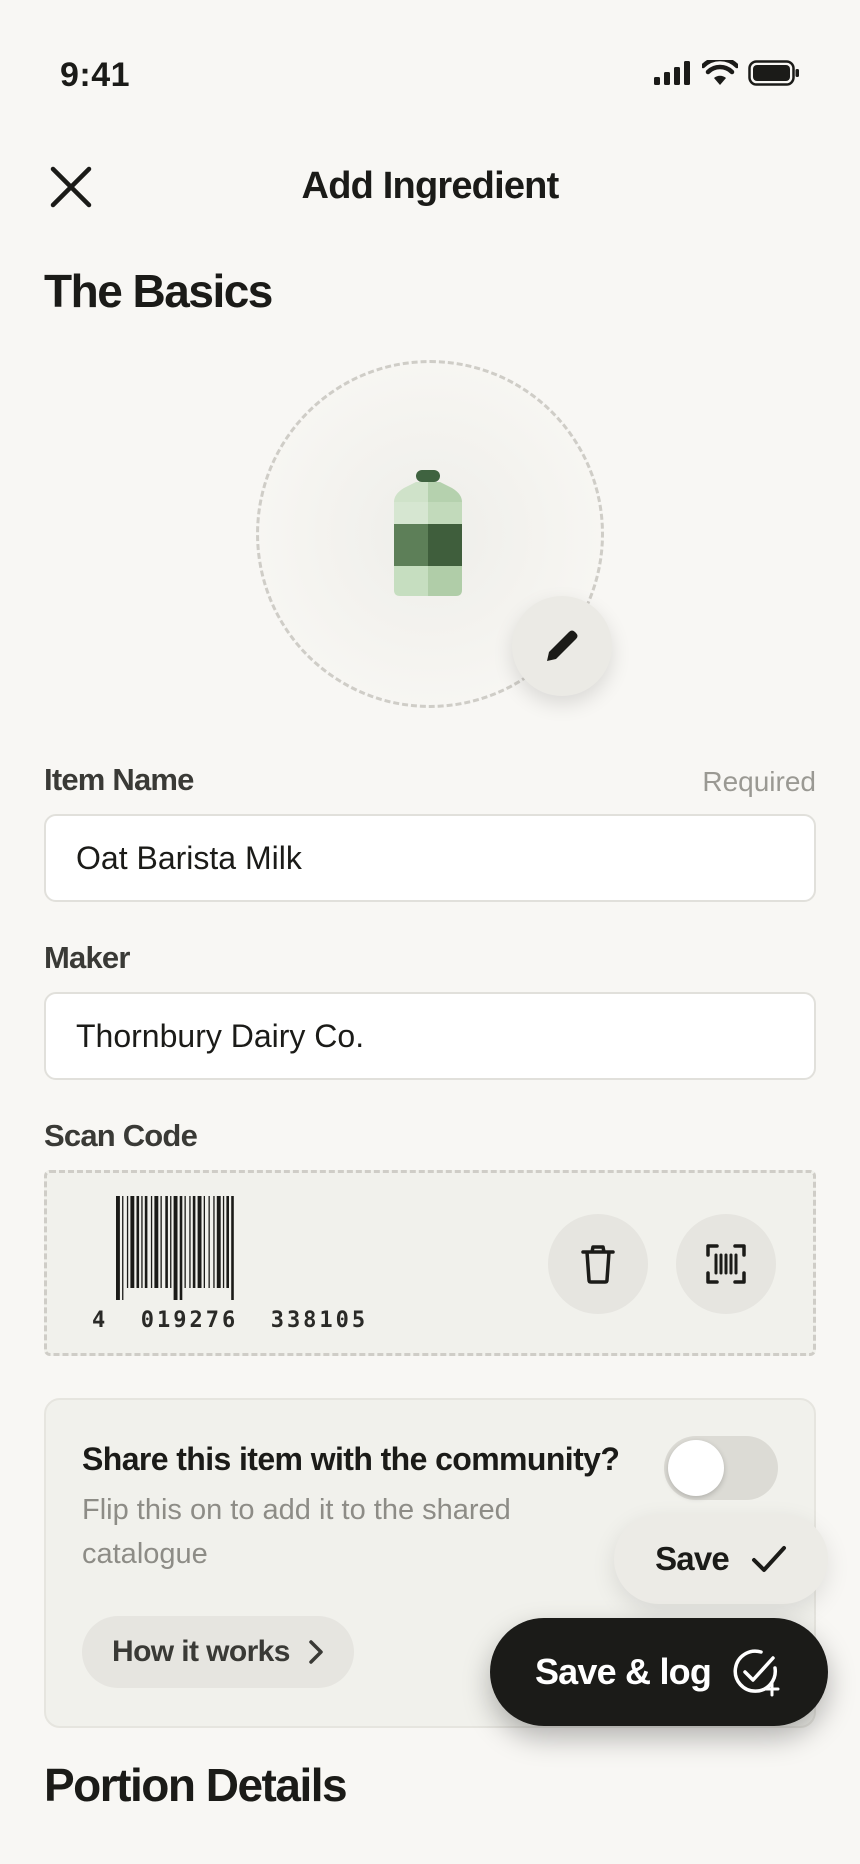 This screenshot has height=1864, width=860. Describe the element at coordinates (230, 1320) in the screenshot. I see `barcode-digits: 4 019276 338105` at that location.